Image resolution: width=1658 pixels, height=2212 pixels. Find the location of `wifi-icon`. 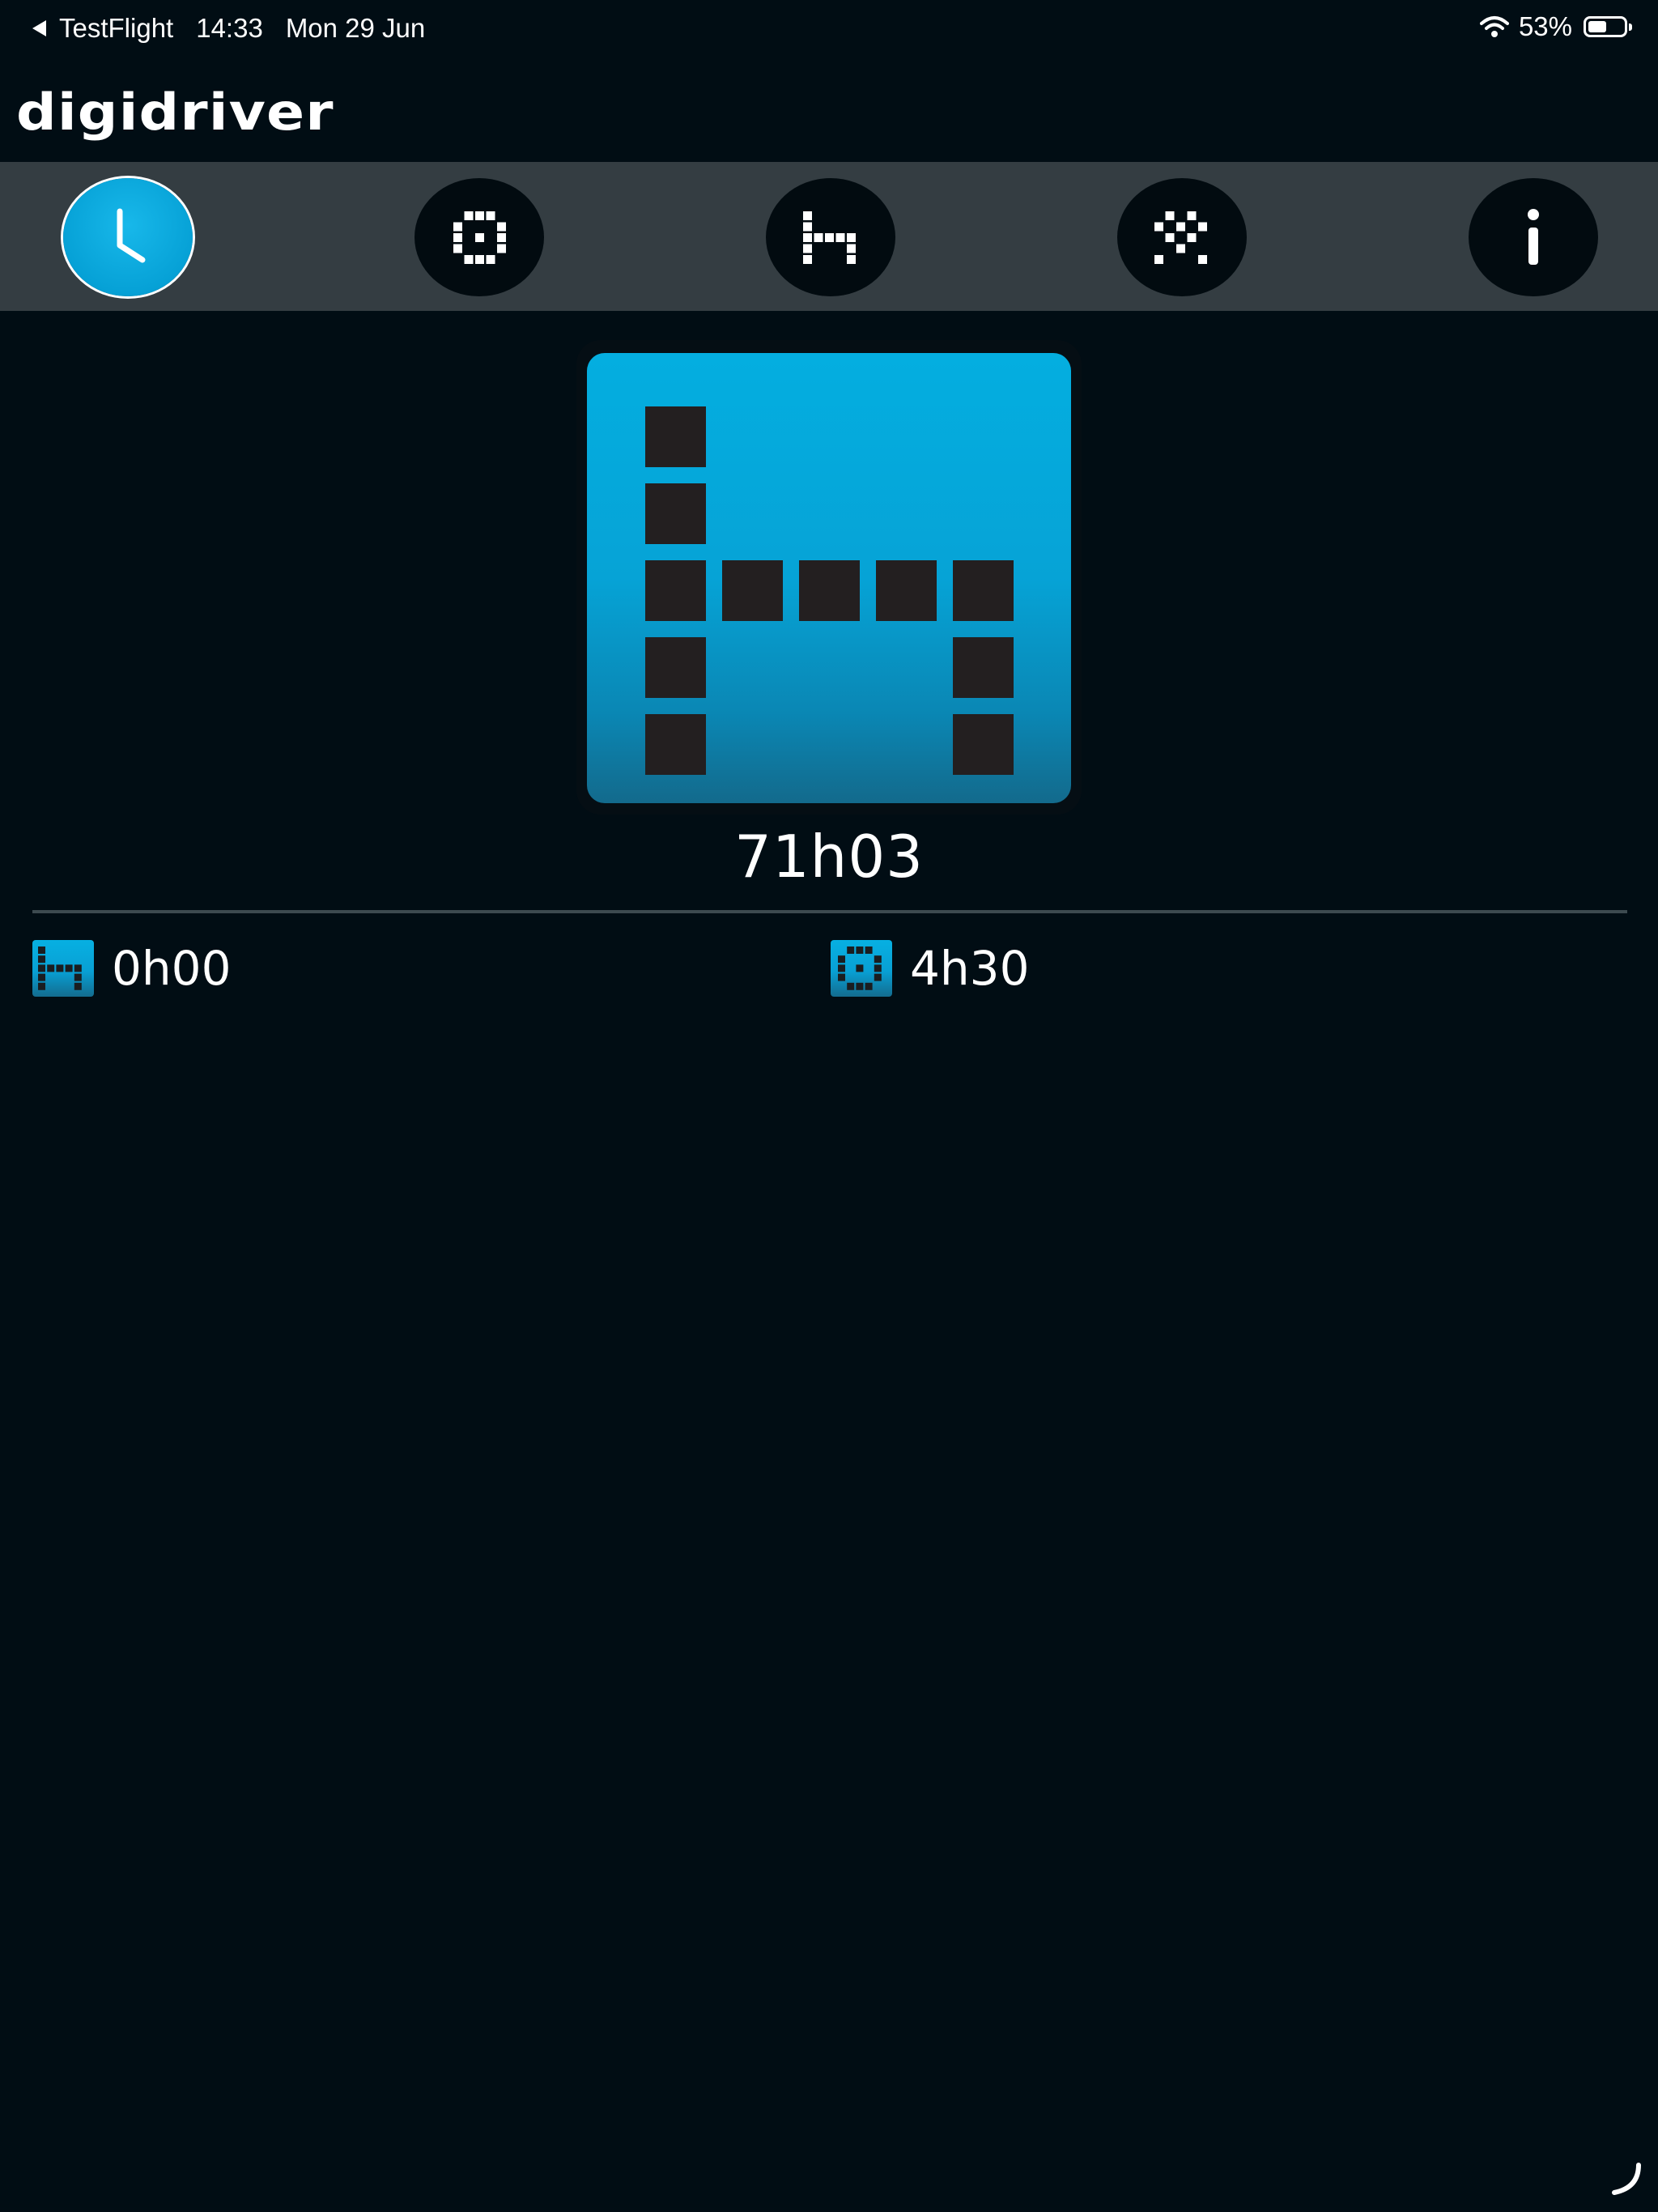

wifi-icon is located at coordinates (1494, 27).